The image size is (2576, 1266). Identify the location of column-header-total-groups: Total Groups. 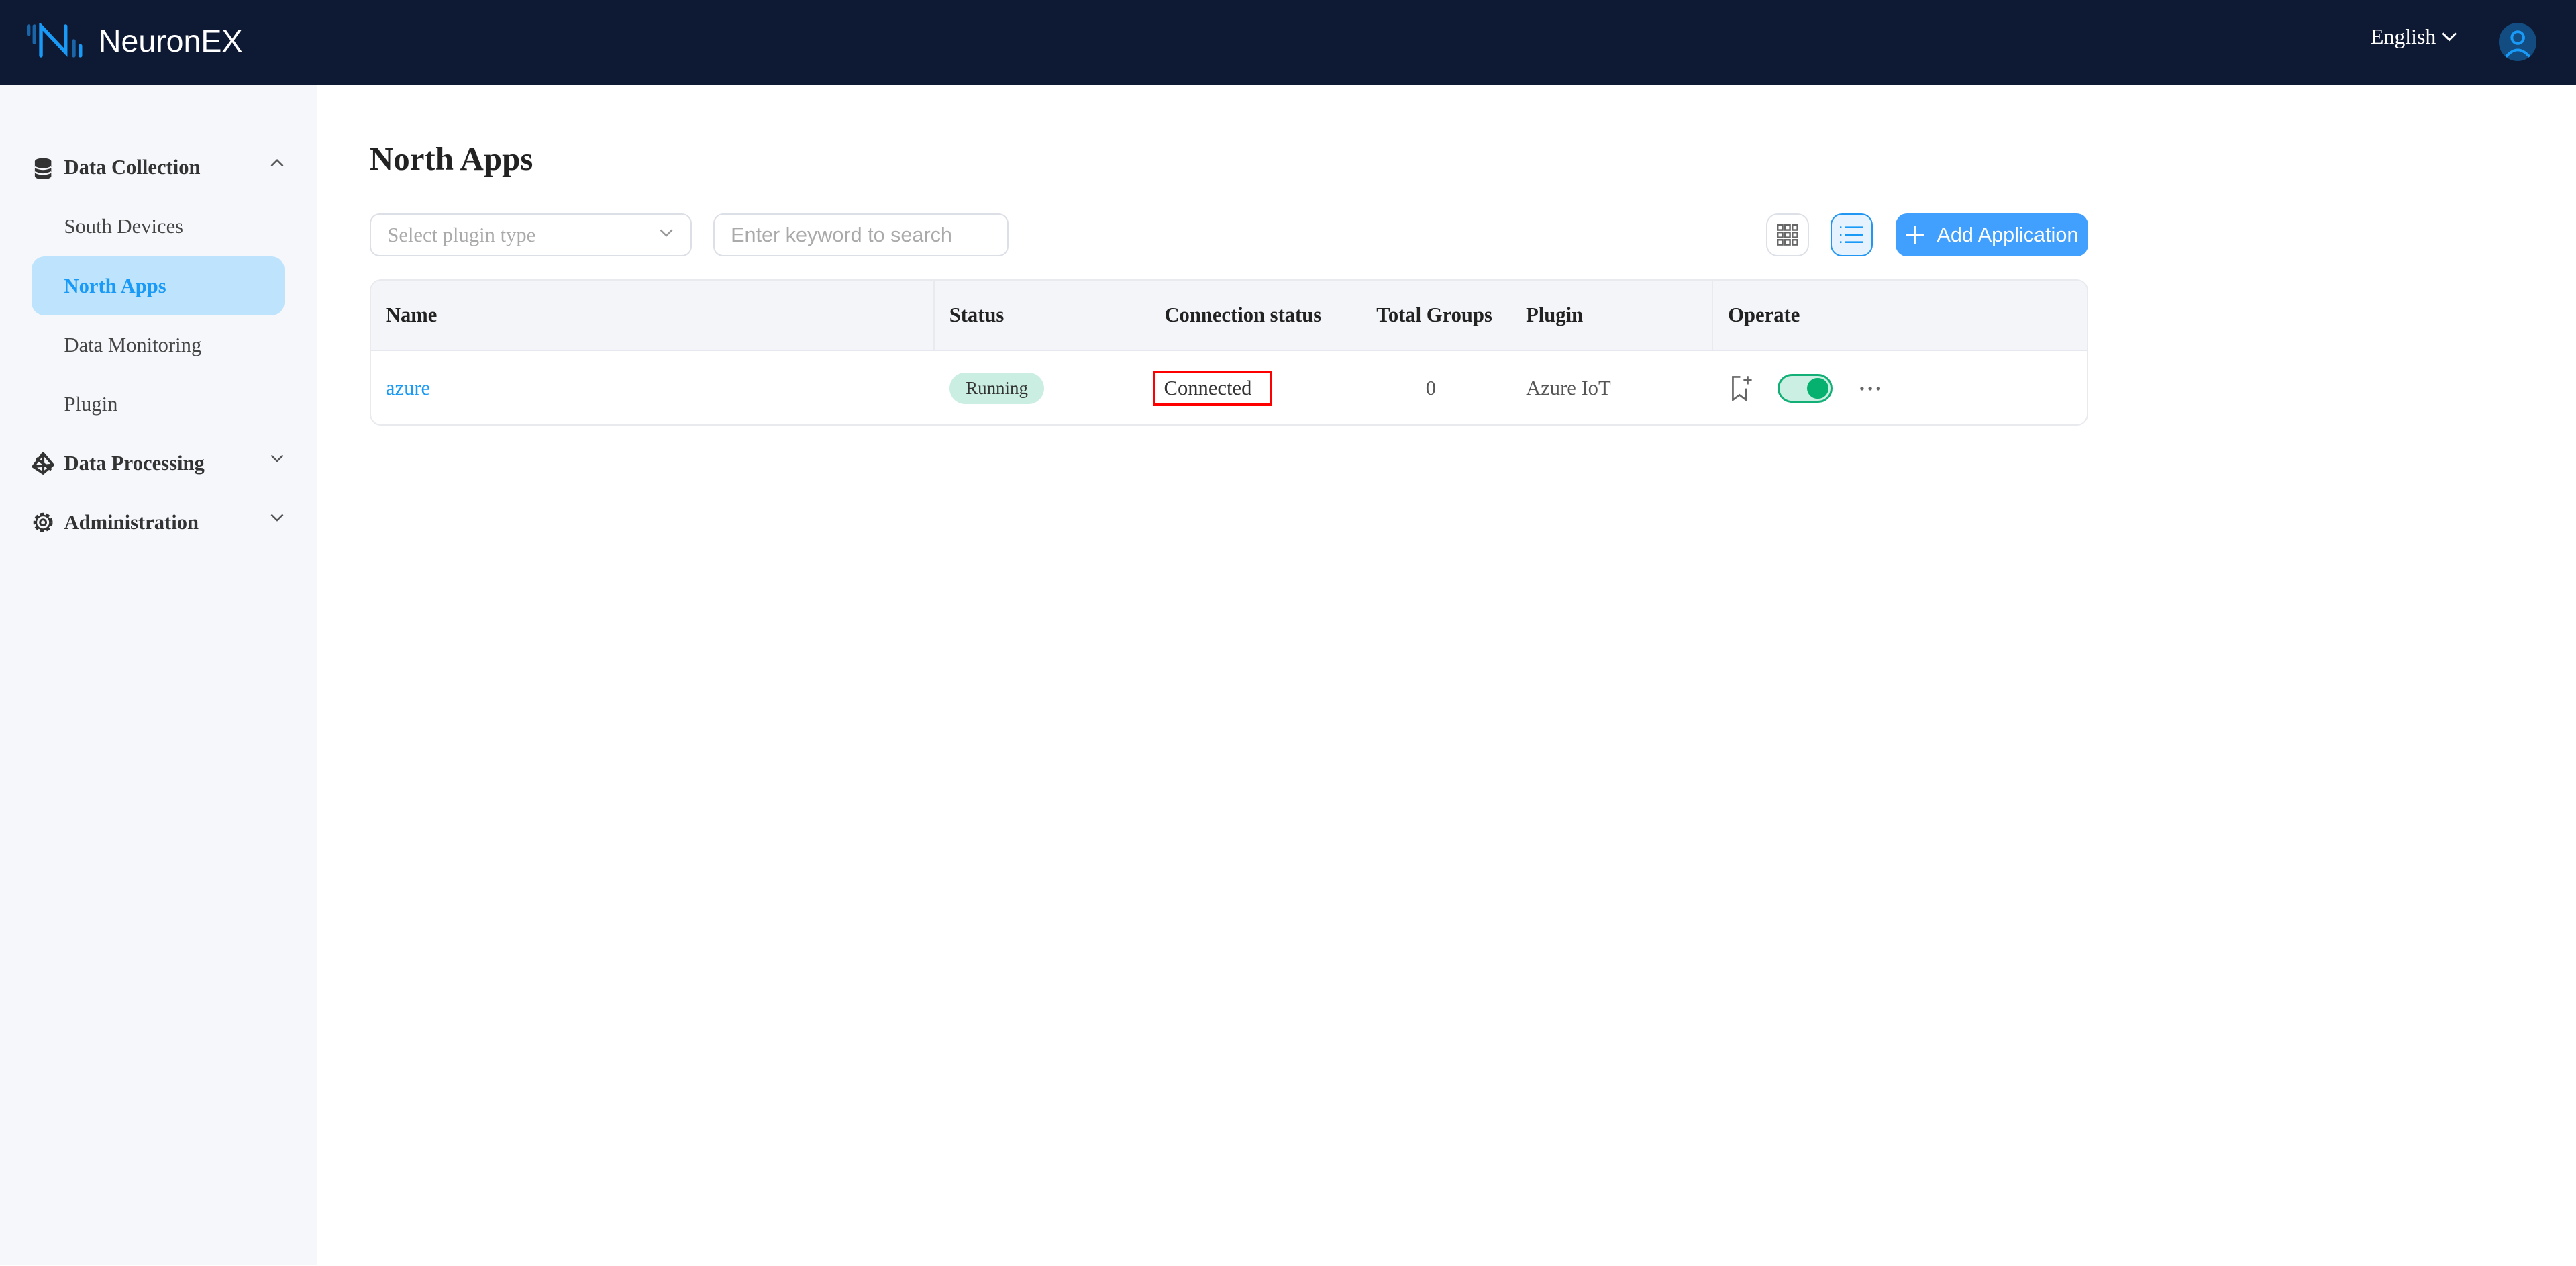
(1434, 315).